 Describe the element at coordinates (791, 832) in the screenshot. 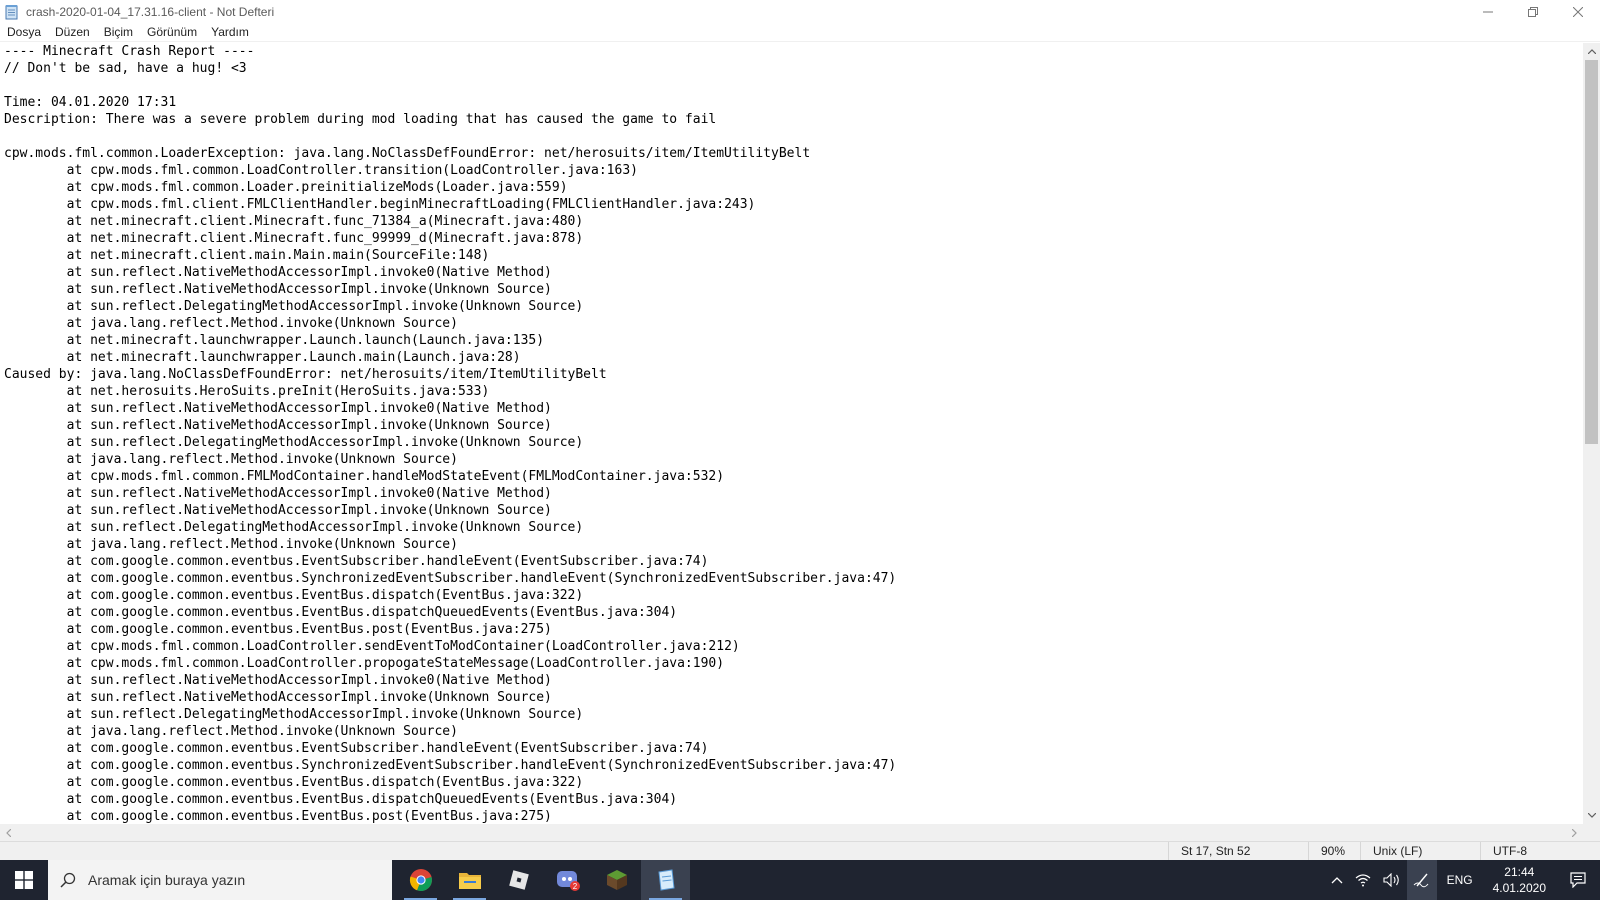

I see `horizontal-scrollbar` at that location.